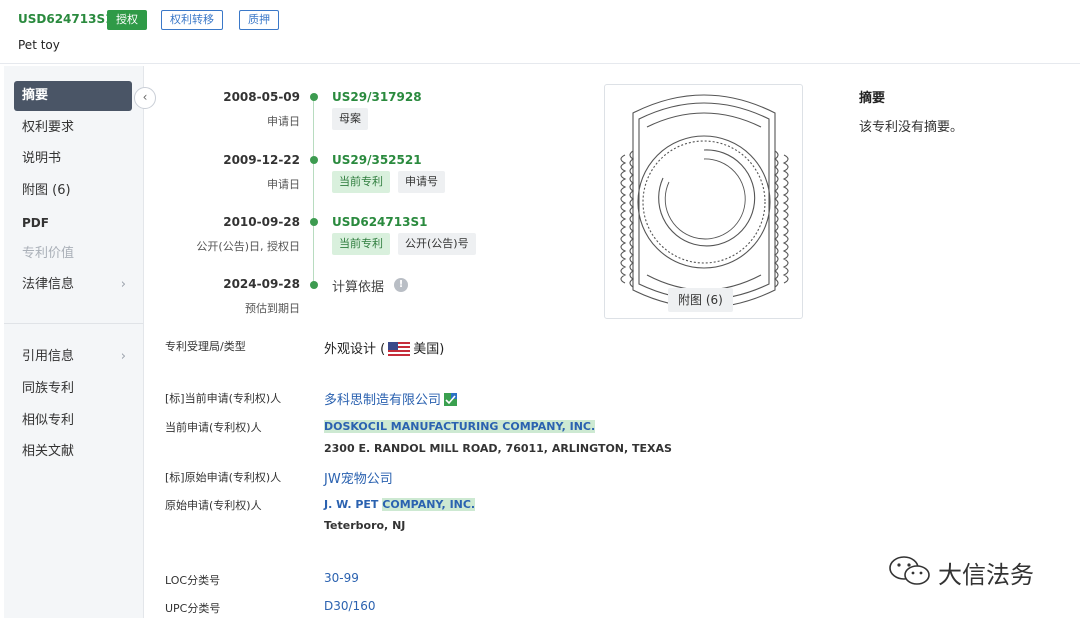 The height and width of the screenshot is (618, 1080). Describe the element at coordinates (358, 287) in the screenshot. I see `calculation-basis-label: 计算依据` at that location.